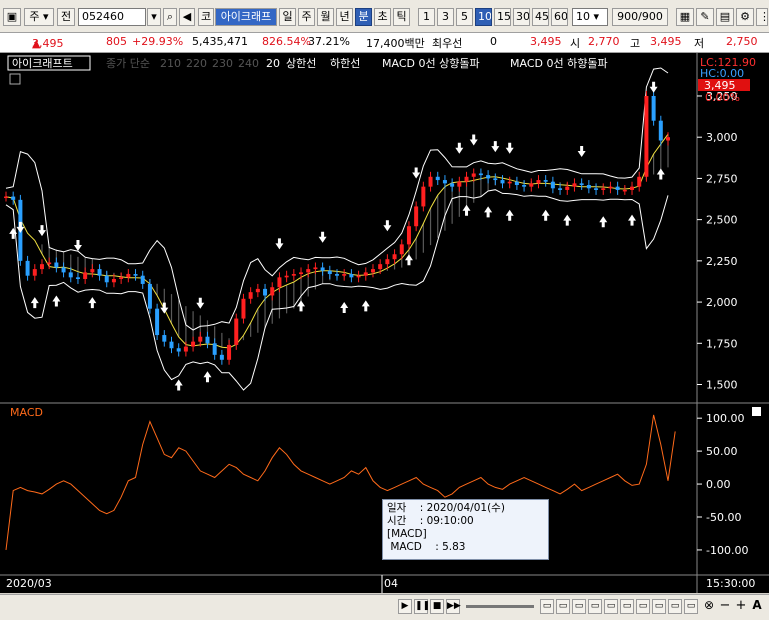  What do you see at coordinates (426, 17) in the screenshot?
I see `interval-tab-1: 1` at bounding box center [426, 17].